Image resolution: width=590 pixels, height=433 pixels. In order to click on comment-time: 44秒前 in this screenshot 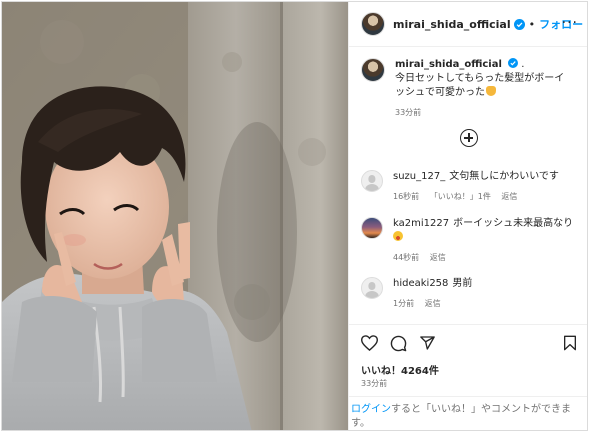, I will do `click(406, 257)`.